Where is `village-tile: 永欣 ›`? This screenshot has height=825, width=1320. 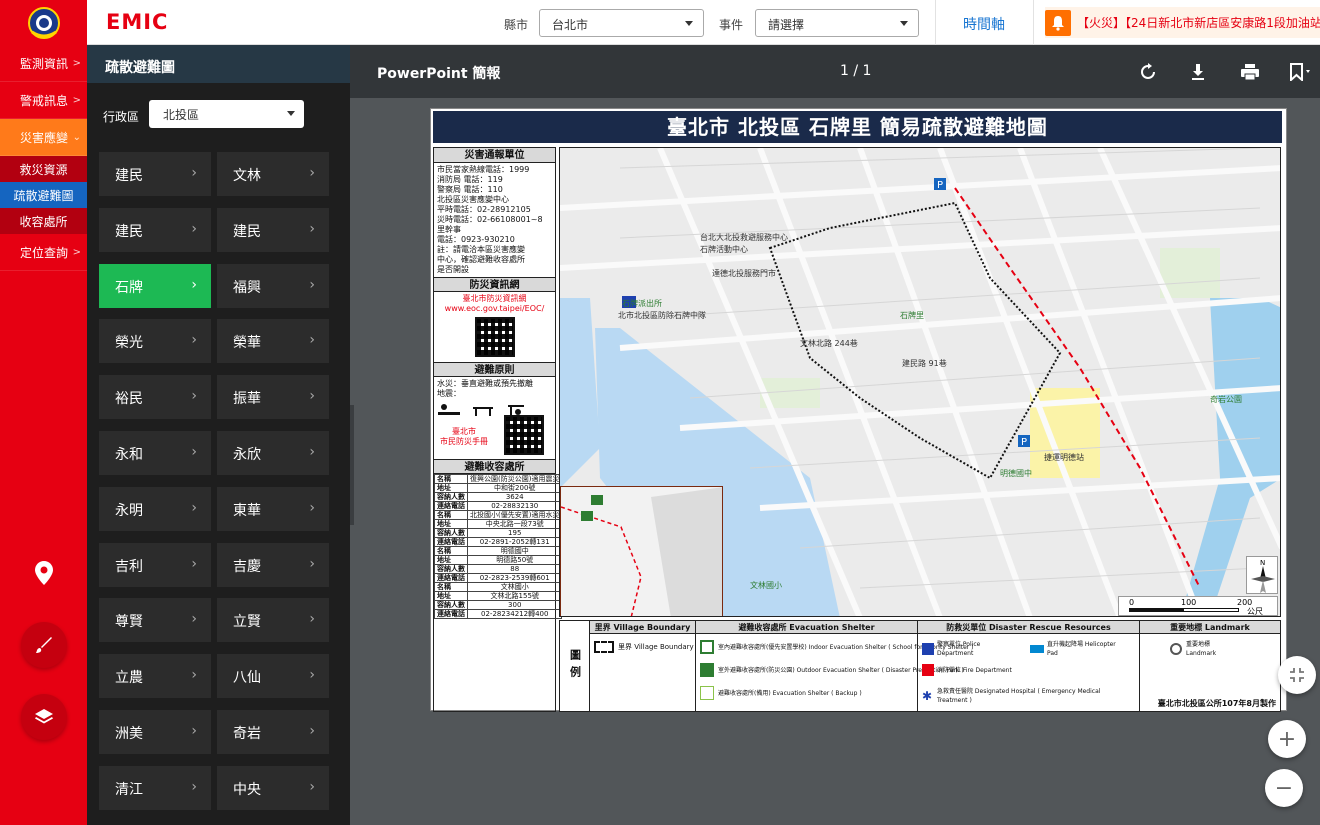
village-tile: 永欣 › is located at coordinates (273, 453).